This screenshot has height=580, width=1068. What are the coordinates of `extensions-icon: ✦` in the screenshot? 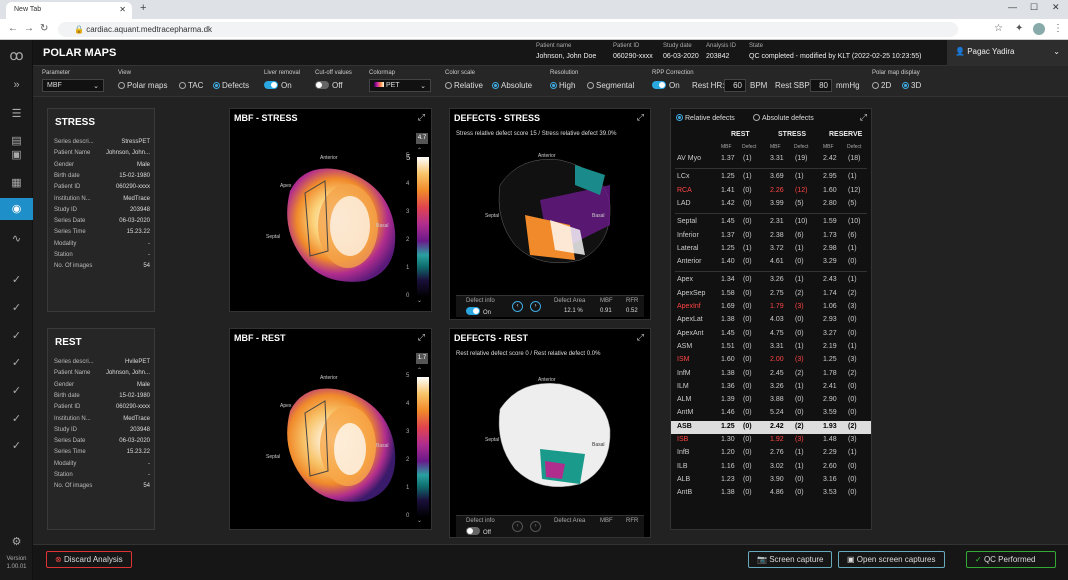 It's located at (1019, 28).